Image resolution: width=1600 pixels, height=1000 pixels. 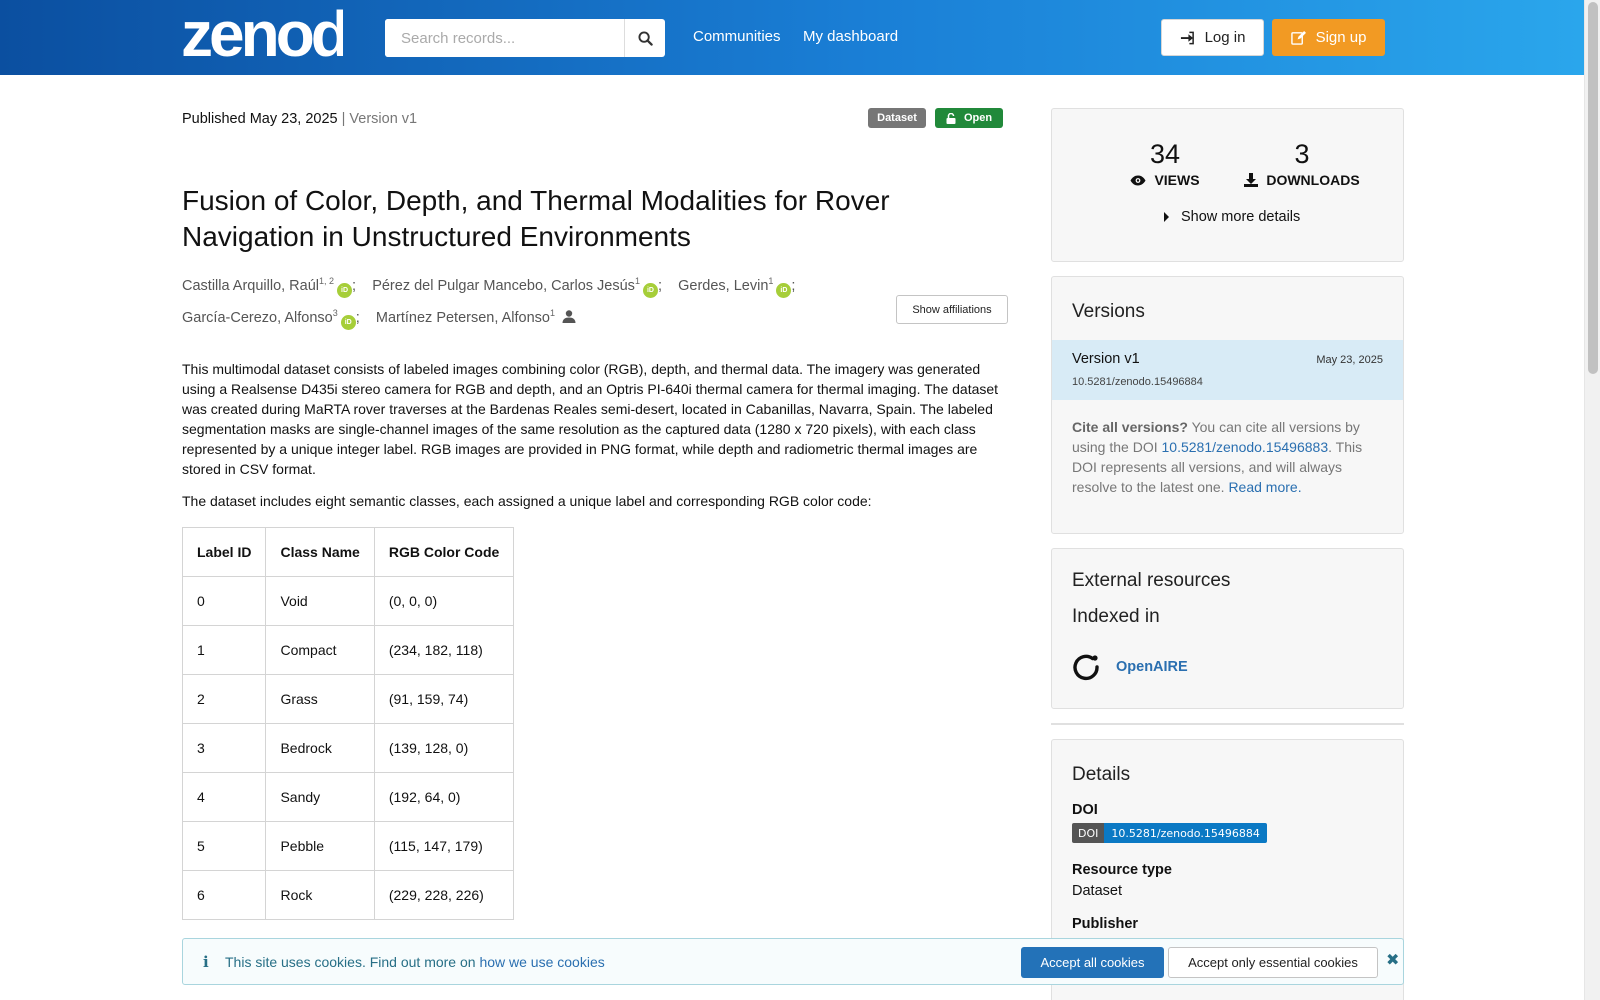 What do you see at coordinates (224, 552) in the screenshot?
I see `column-header: Label ID` at bounding box center [224, 552].